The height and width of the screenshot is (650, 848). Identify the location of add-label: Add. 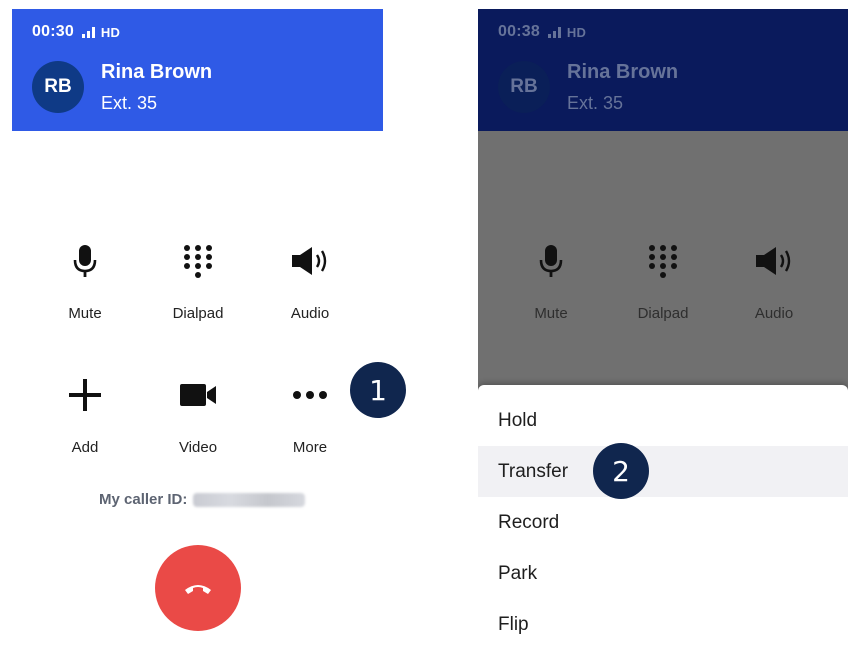
(85, 447).